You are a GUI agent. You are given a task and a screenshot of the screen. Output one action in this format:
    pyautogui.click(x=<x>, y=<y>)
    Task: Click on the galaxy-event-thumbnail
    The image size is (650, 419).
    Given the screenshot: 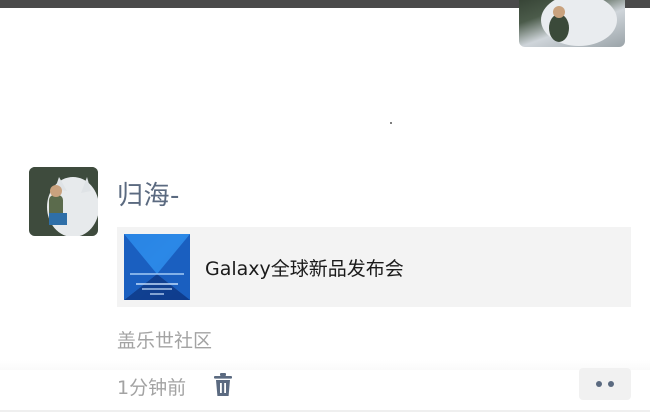 What is the action you would take?
    pyautogui.click(x=157, y=267)
    